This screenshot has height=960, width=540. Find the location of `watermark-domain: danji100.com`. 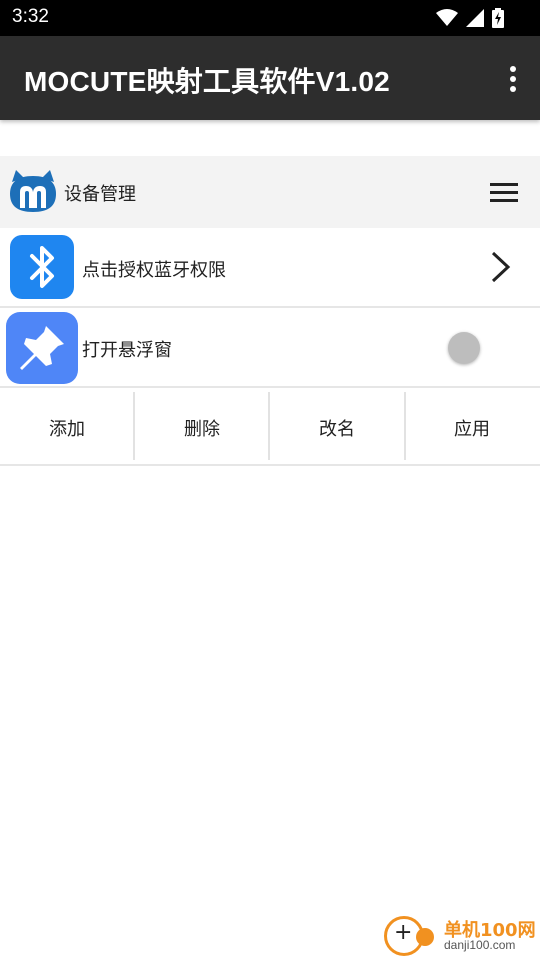

watermark-domain: danji100.com is located at coordinates (480, 945).